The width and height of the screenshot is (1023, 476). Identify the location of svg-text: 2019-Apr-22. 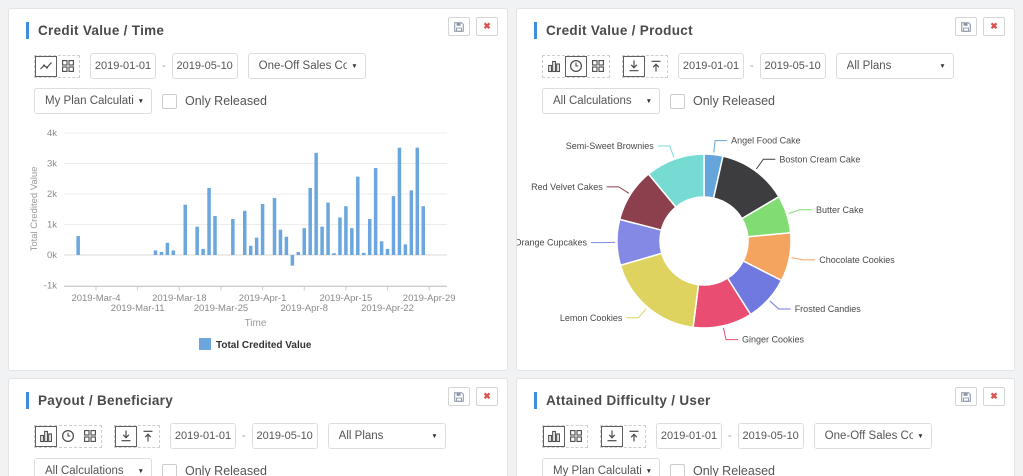
(387, 308).